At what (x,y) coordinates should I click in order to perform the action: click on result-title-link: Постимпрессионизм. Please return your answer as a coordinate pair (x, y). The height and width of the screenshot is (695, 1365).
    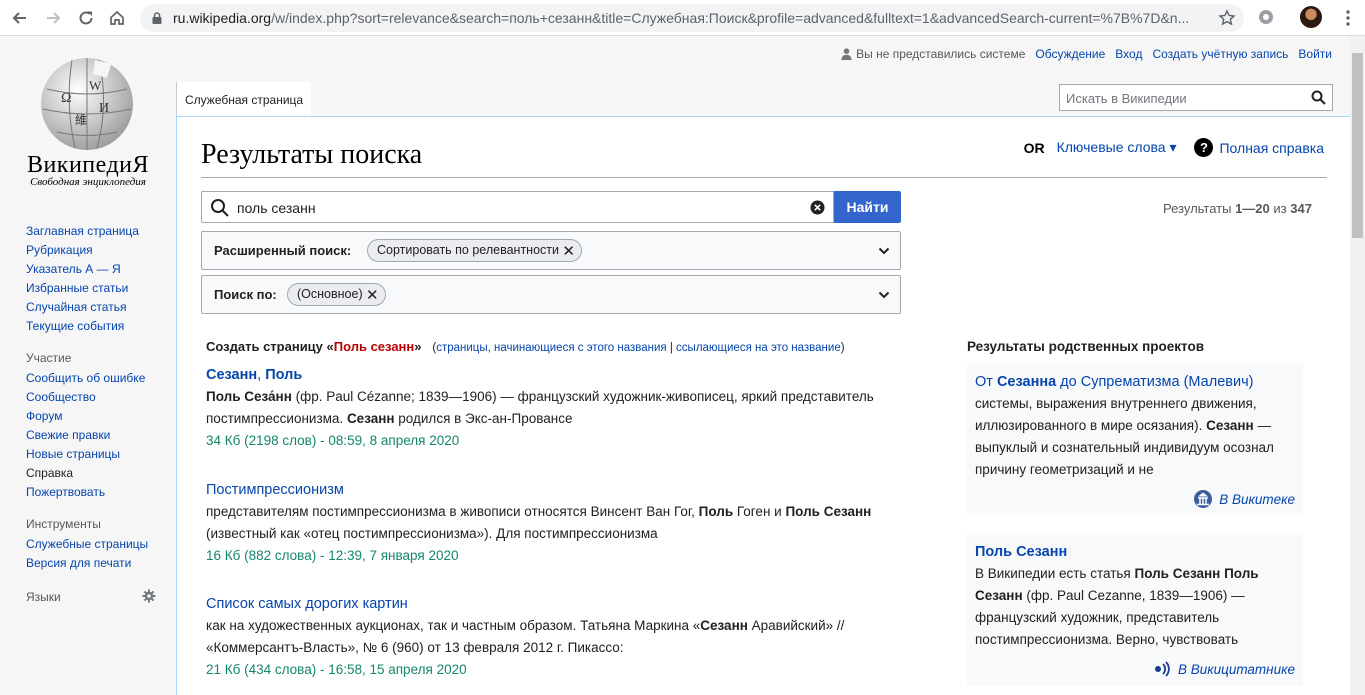
    Looking at the image, I should click on (546, 490).